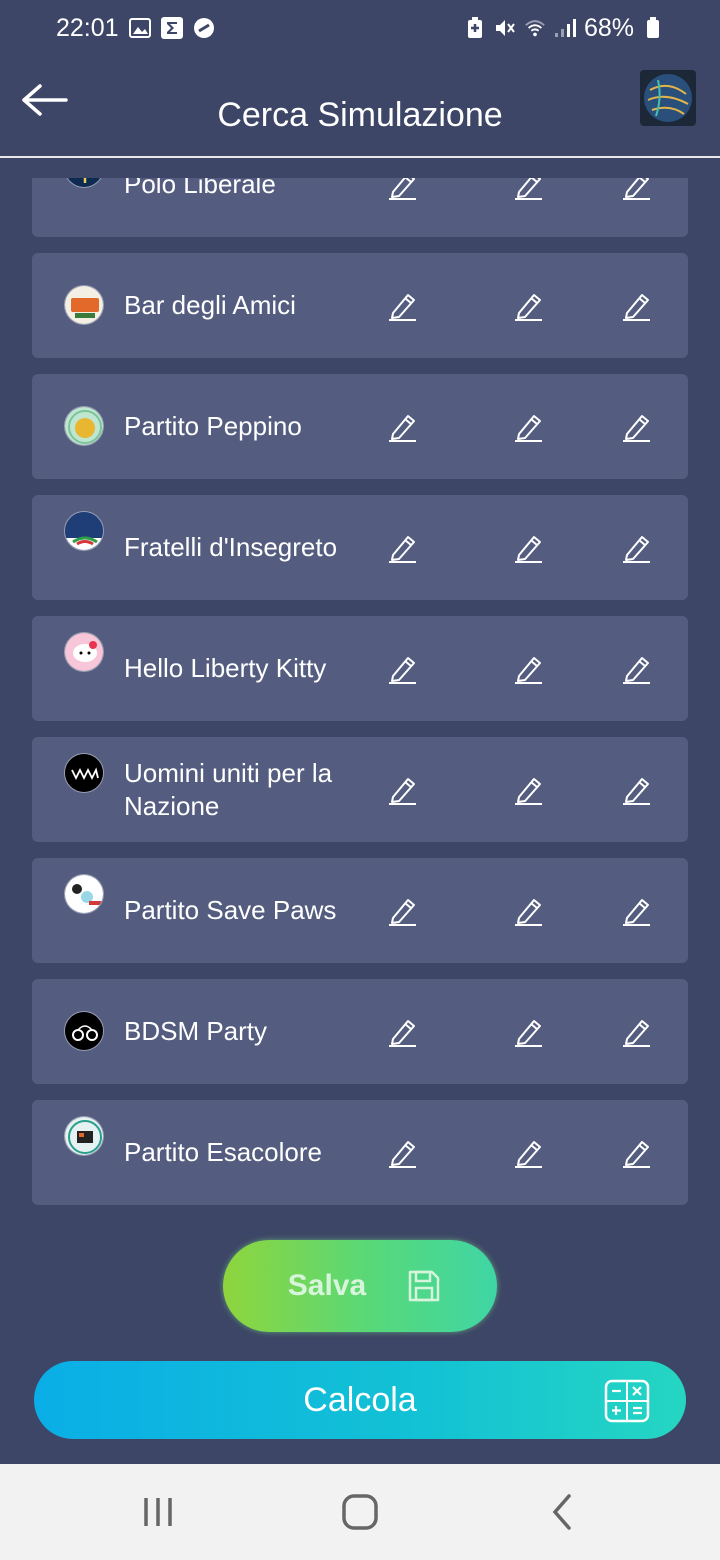 Image resolution: width=720 pixels, height=1560 pixels. Describe the element at coordinates (360, 910) in the screenshot. I see `party-row: Partito Save Paws` at that location.